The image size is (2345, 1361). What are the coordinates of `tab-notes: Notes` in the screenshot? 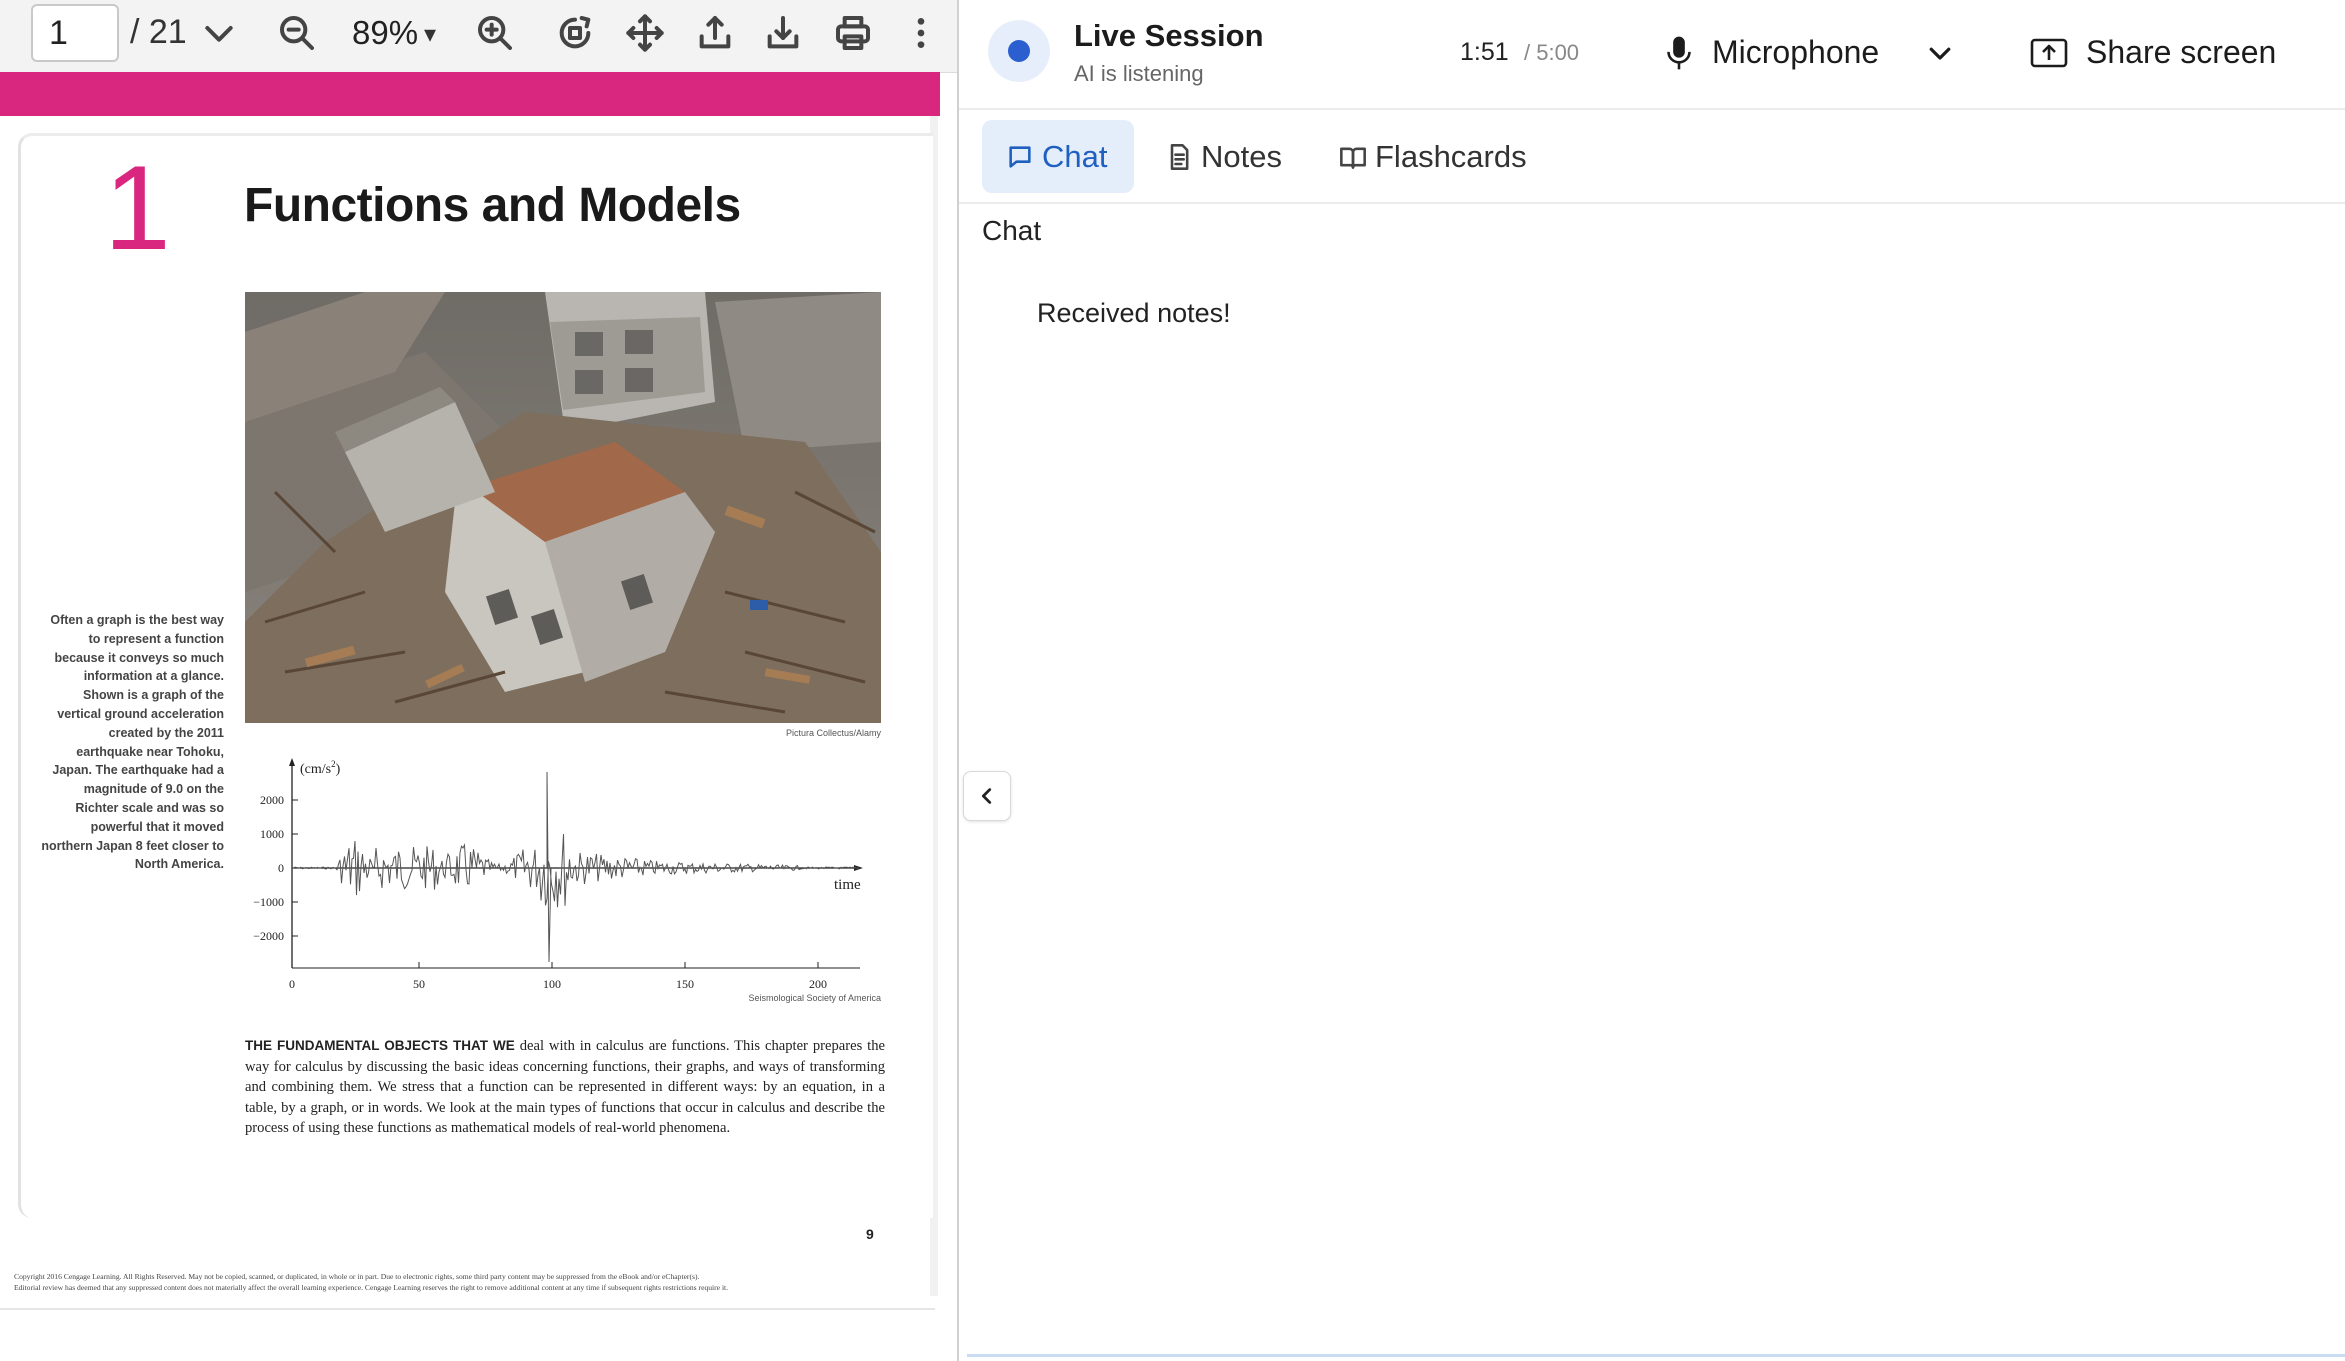 It's located at (1240, 156).